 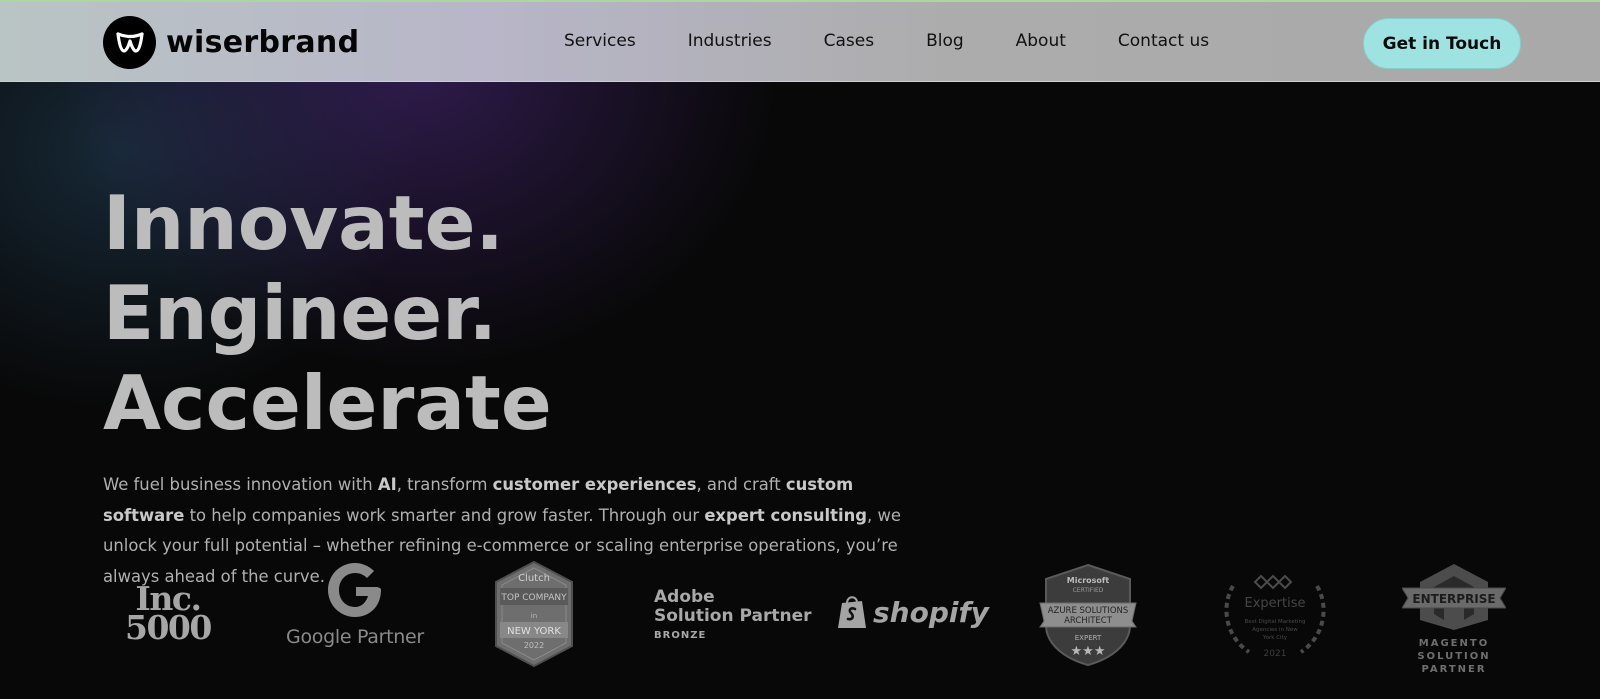 What do you see at coordinates (355, 637) in the screenshot?
I see `google-partner-label: Google Partner` at bounding box center [355, 637].